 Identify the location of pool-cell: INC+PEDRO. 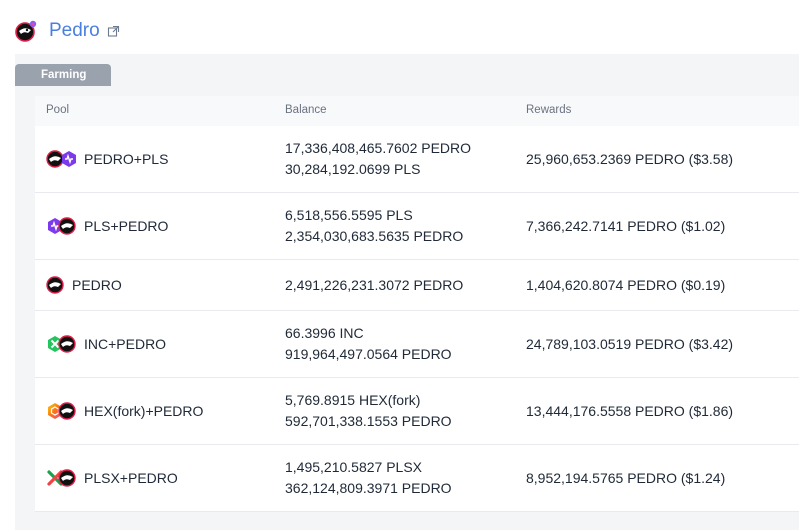
(106, 344).